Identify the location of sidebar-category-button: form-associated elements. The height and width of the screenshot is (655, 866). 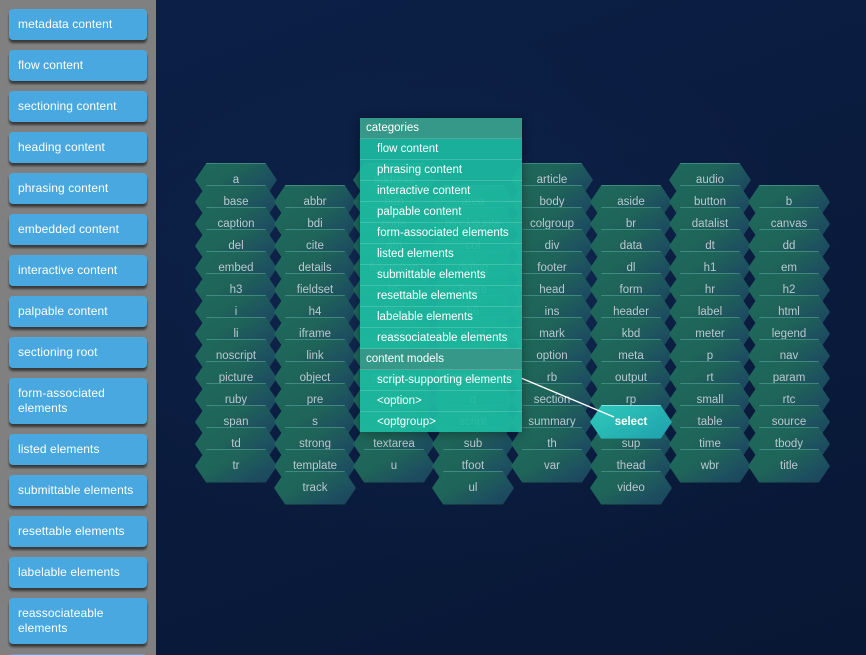
(78, 401).